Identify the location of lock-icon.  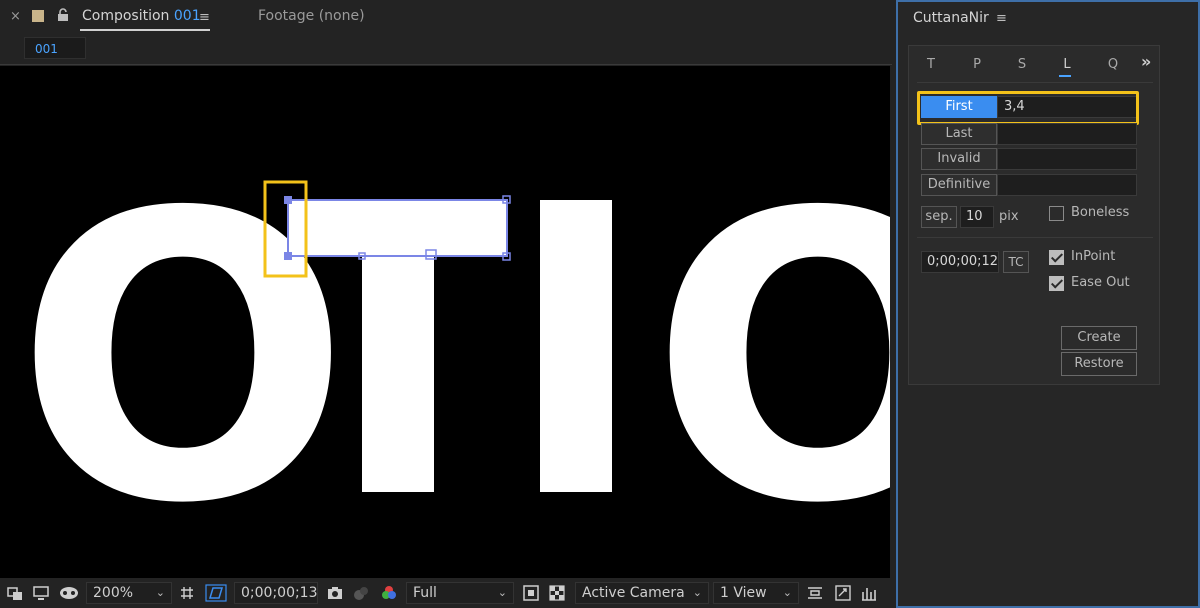
(63, 15).